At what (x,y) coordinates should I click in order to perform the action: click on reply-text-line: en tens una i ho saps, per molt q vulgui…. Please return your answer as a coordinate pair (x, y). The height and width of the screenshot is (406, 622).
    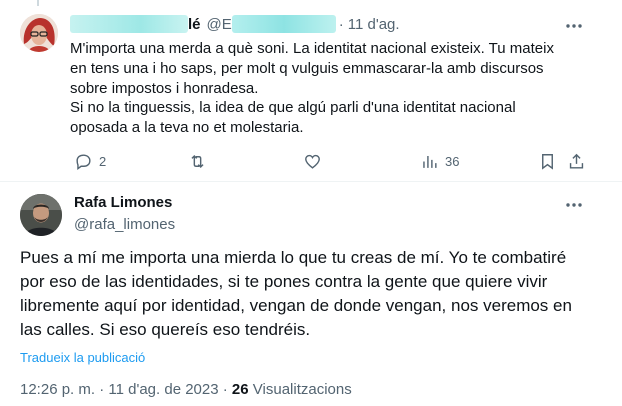
    Looking at the image, I should click on (307, 68).